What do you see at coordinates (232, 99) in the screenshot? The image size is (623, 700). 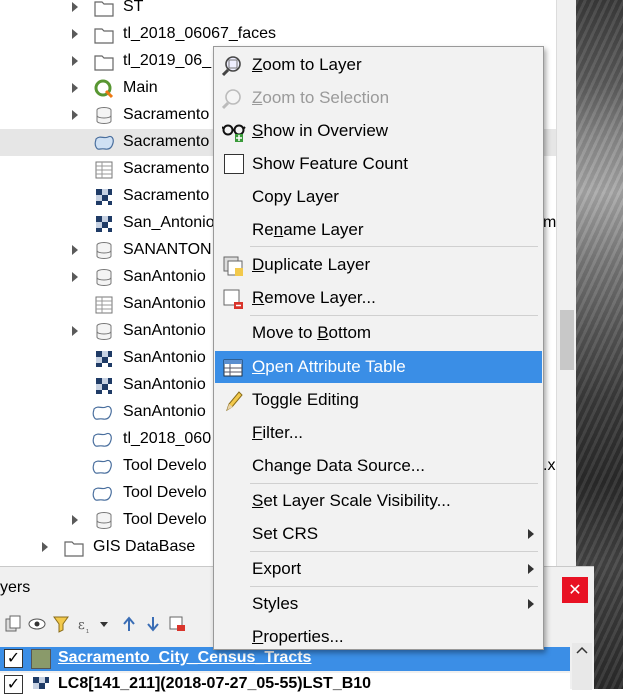 I see `zoom-selection-icon` at bounding box center [232, 99].